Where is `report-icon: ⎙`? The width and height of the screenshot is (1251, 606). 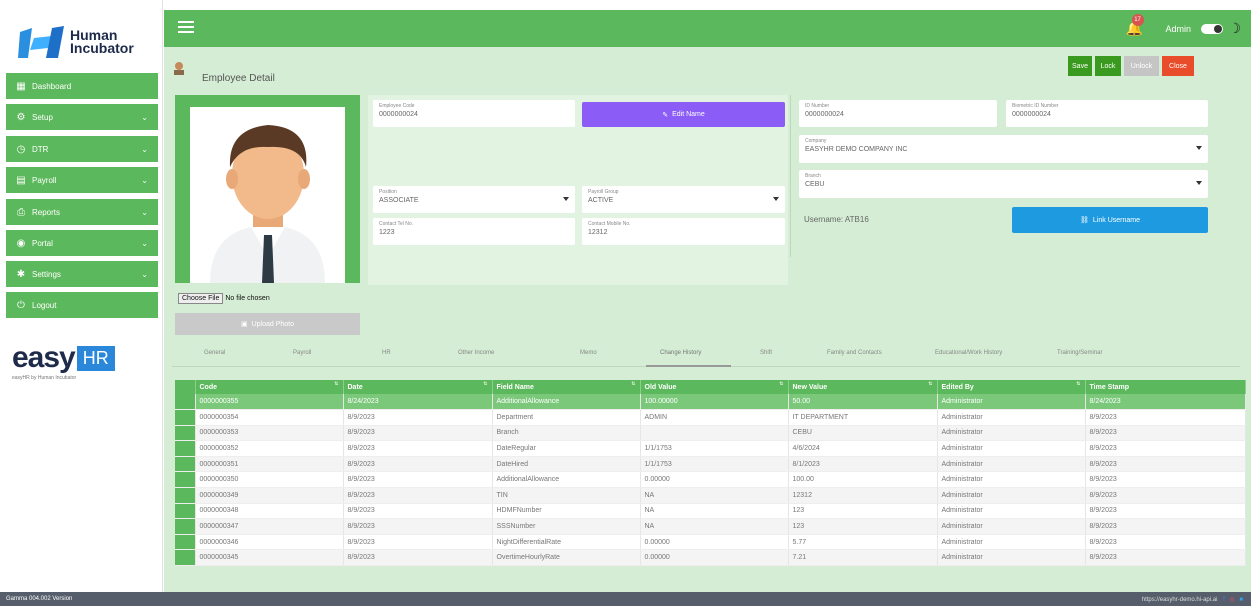 report-icon: ⎙ is located at coordinates (21, 212).